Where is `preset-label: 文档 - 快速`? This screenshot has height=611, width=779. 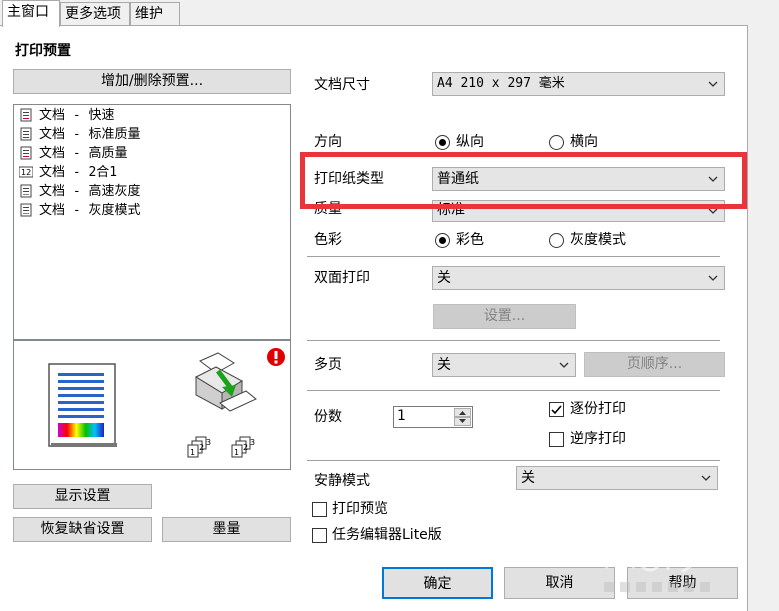 preset-label: 文档 - 快速 is located at coordinates (77, 115).